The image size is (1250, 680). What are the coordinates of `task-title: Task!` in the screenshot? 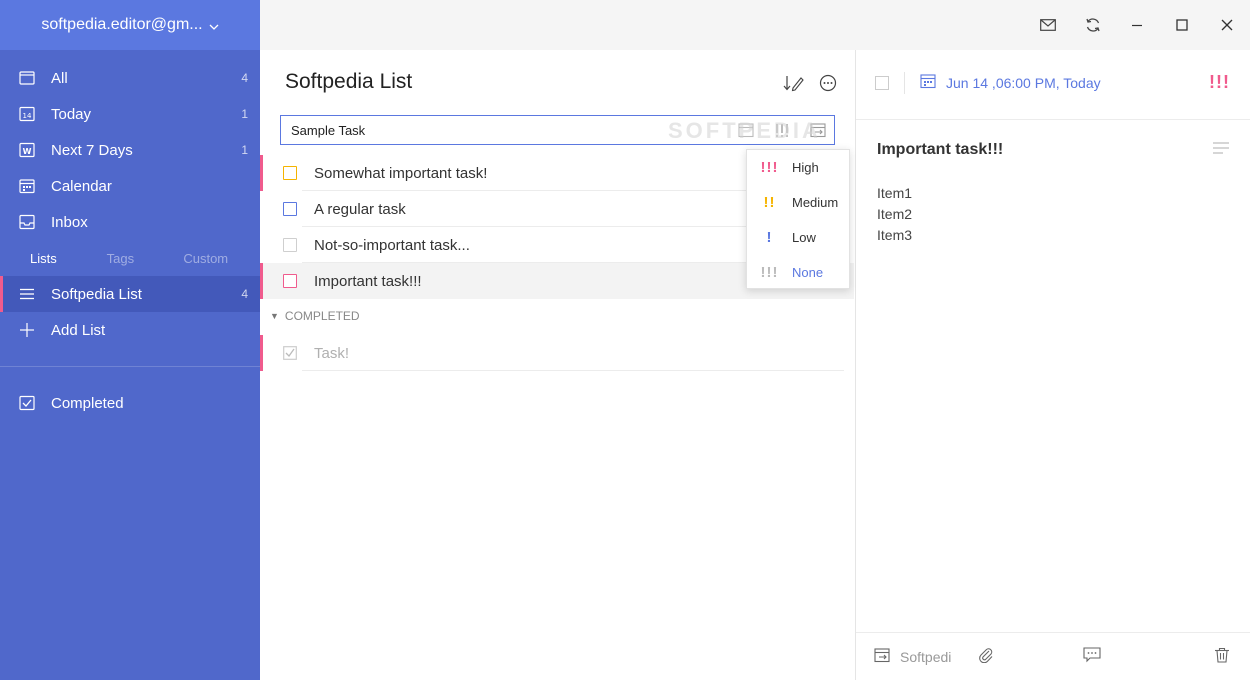 It's located at (332, 353).